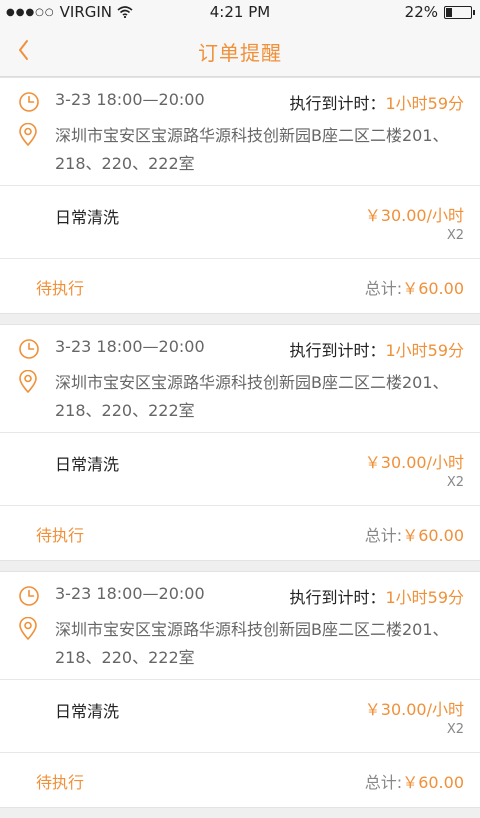 This screenshot has height=818, width=480. What do you see at coordinates (421, 12) in the screenshot?
I see `battery-percent: 22%` at bounding box center [421, 12].